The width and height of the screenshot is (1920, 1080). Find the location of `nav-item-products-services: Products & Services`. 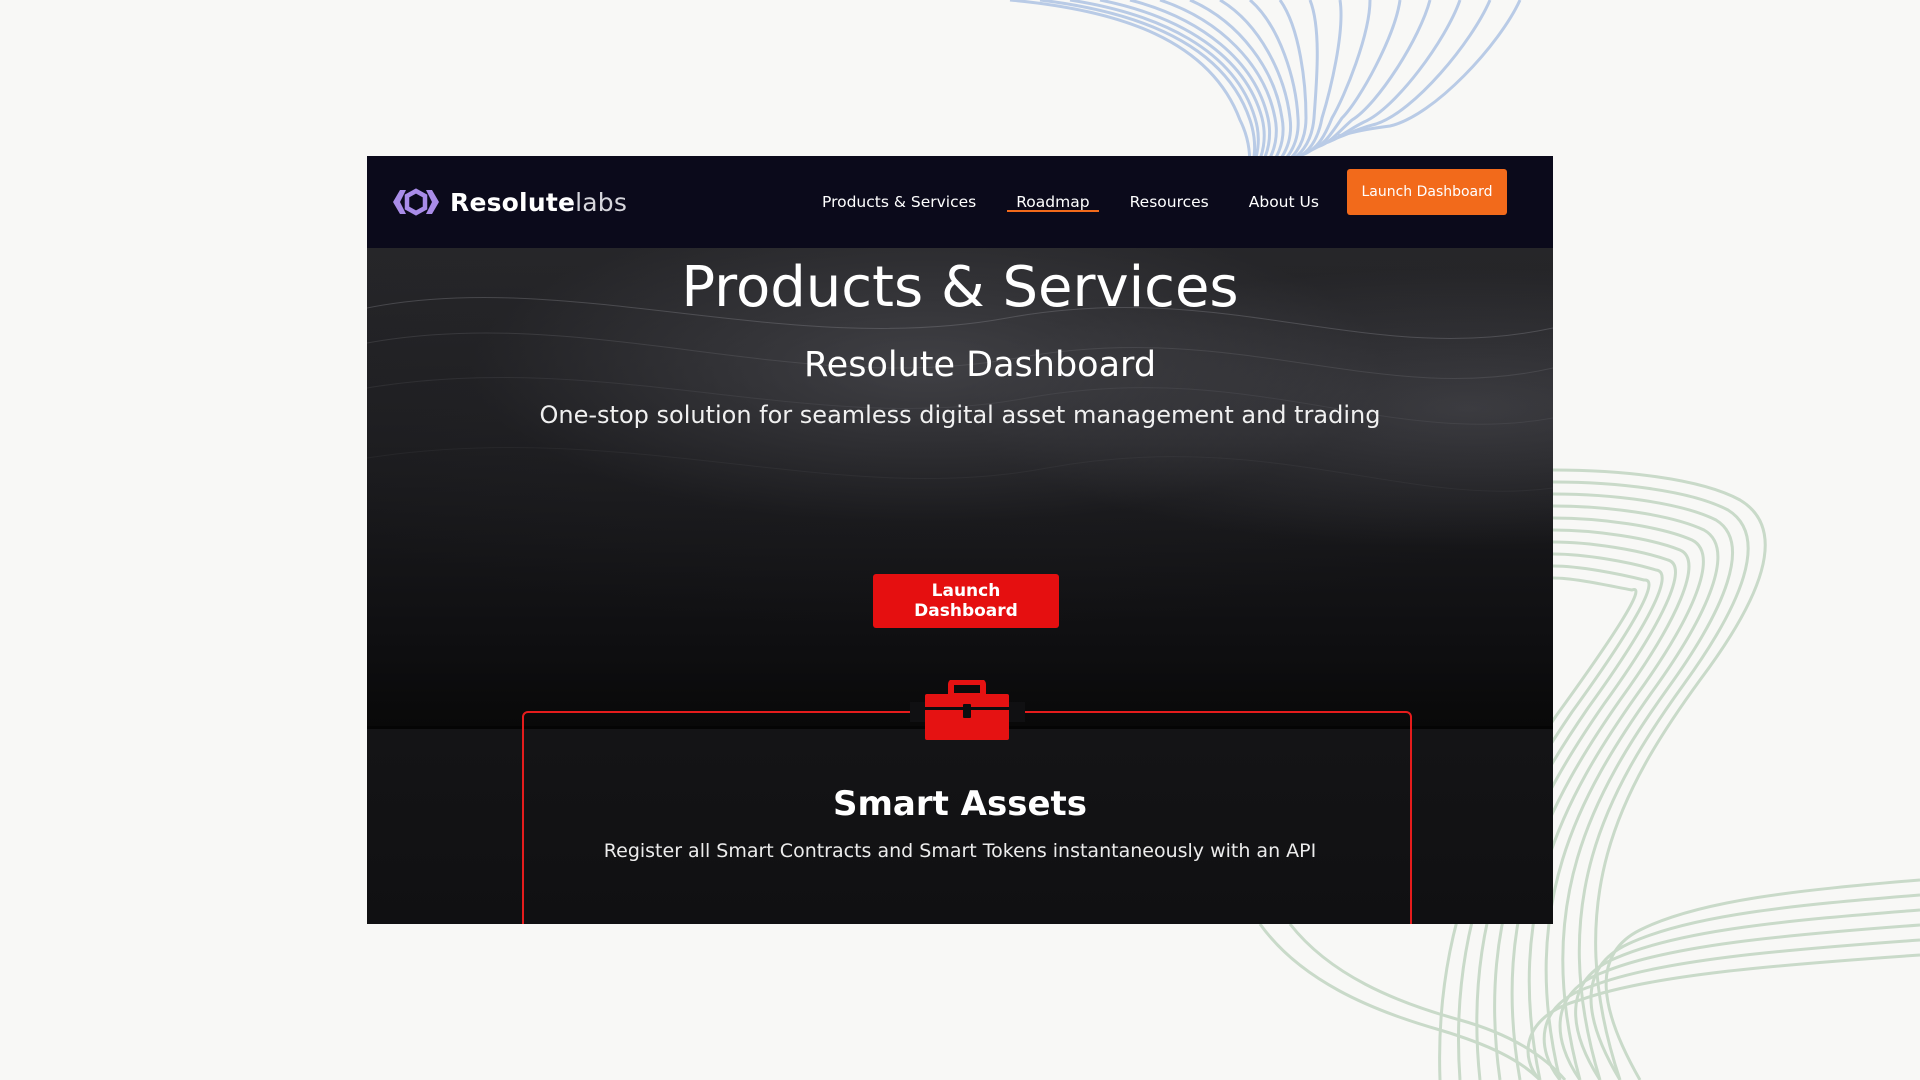

nav-item-products-services: Products & Services is located at coordinates (899, 202).